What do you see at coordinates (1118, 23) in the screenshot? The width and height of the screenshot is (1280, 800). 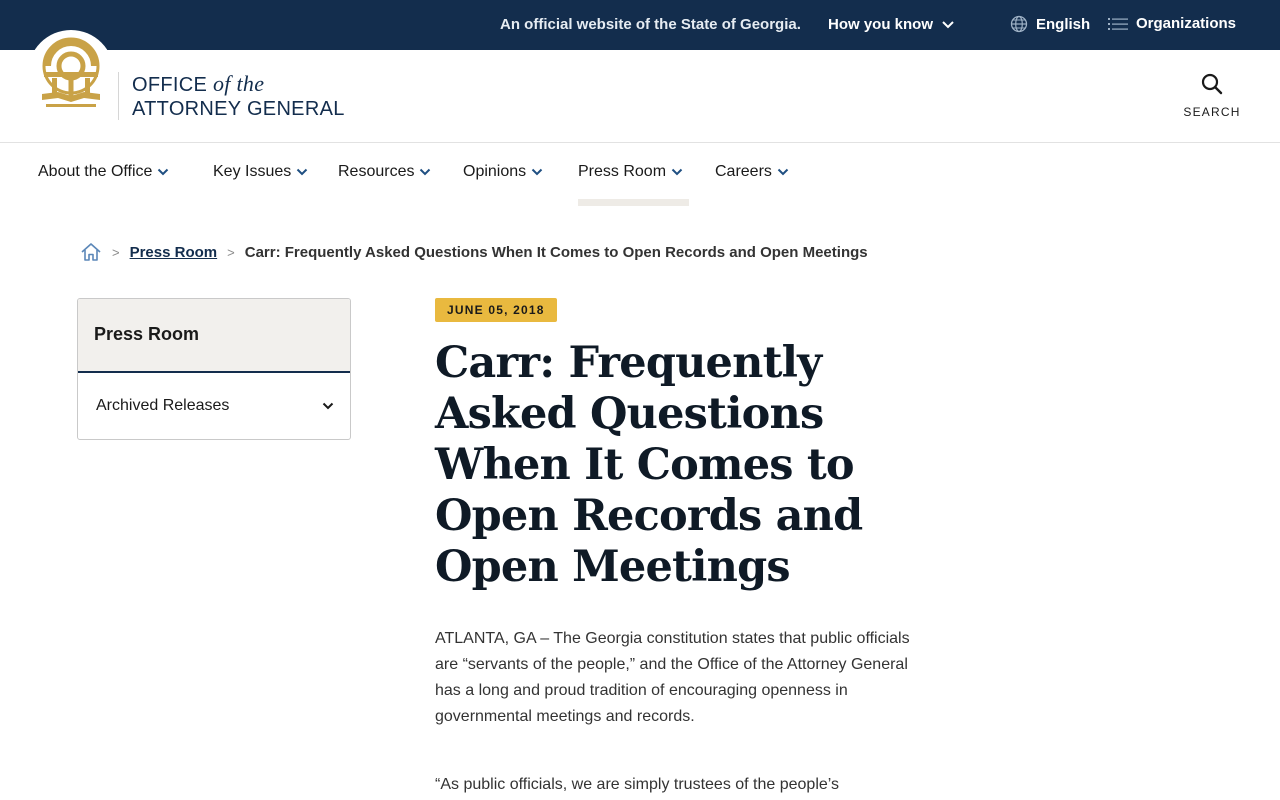 I see `list-icon` at bounding box center [1118, 23].